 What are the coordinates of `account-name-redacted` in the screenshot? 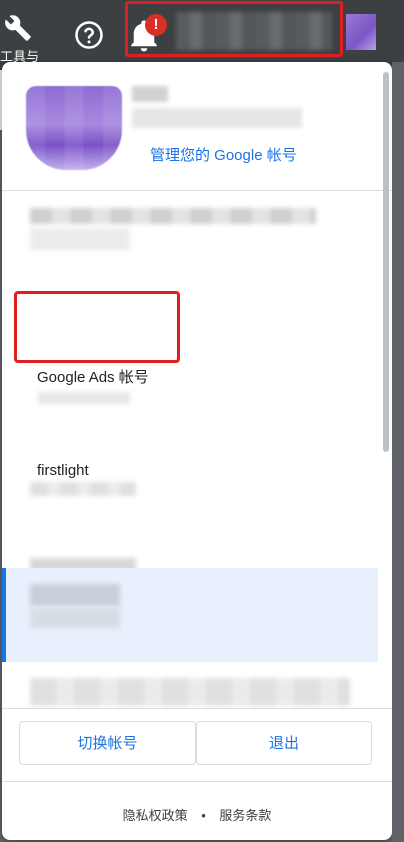 It's located at (217, 108).